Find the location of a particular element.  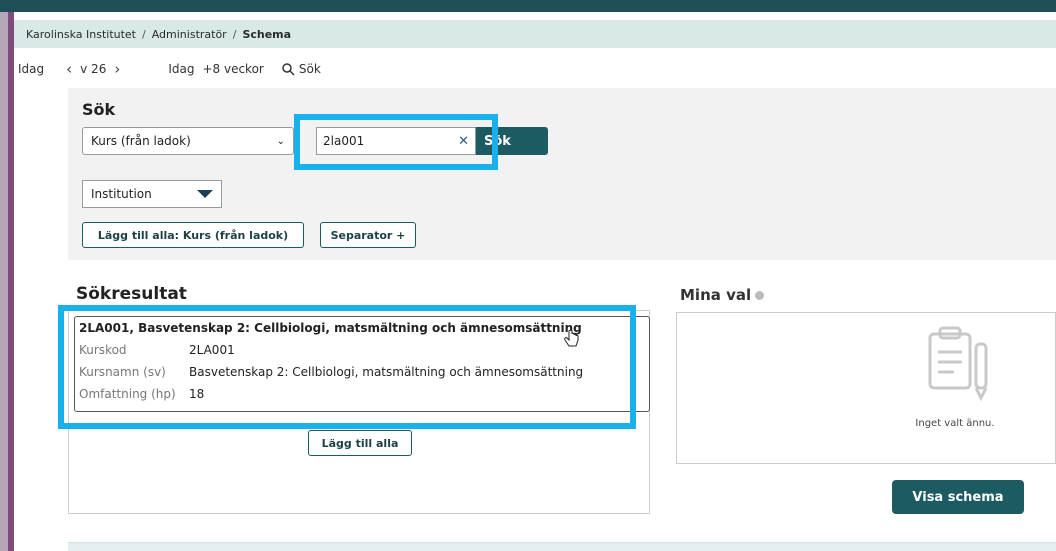

separator-button: Separator + is located at coordinates (368, 235).